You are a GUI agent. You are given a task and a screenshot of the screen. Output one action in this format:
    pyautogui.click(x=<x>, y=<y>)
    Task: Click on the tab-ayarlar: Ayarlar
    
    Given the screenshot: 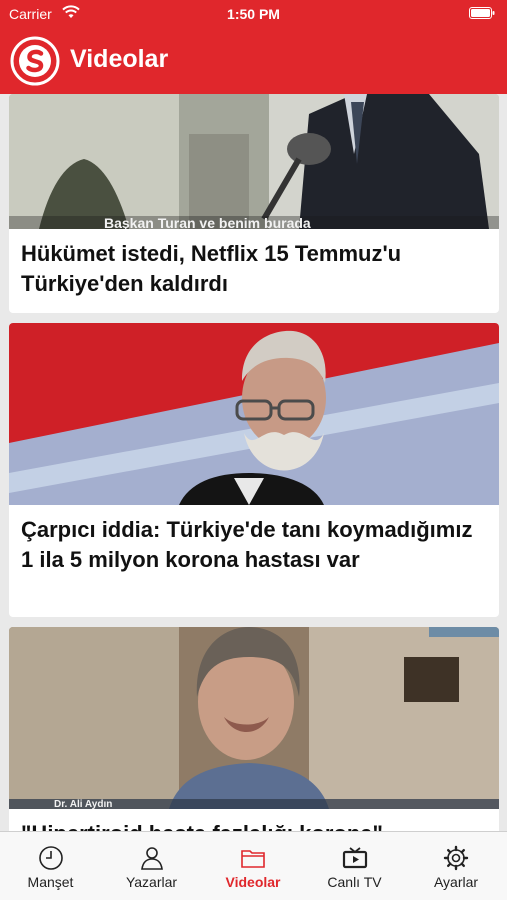 What is the action you would take?
    pyautogui.click(x=456, y=866)
    